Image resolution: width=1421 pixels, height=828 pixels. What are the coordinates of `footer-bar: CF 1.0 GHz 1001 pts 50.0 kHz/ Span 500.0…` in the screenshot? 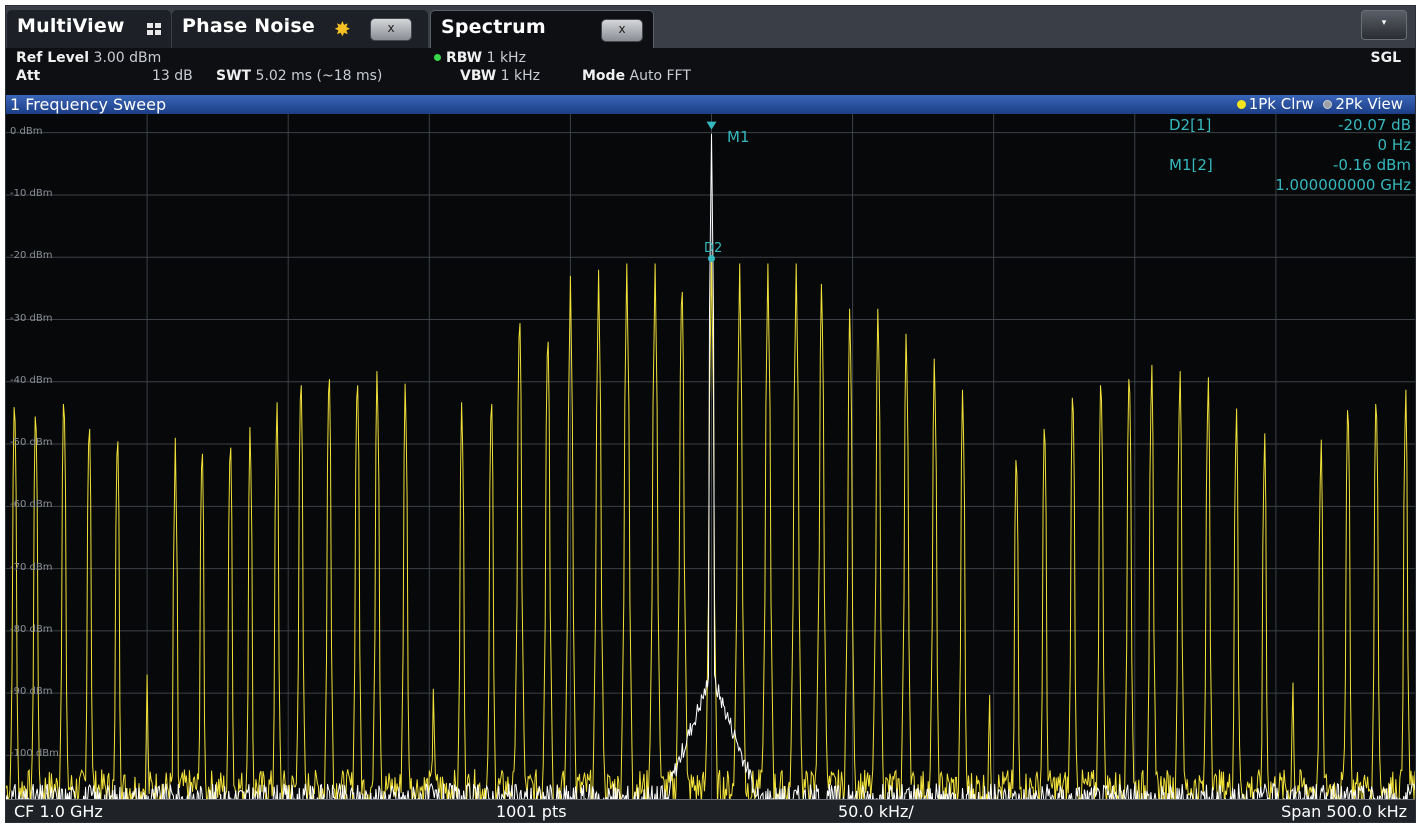 It's located at (710, 810).